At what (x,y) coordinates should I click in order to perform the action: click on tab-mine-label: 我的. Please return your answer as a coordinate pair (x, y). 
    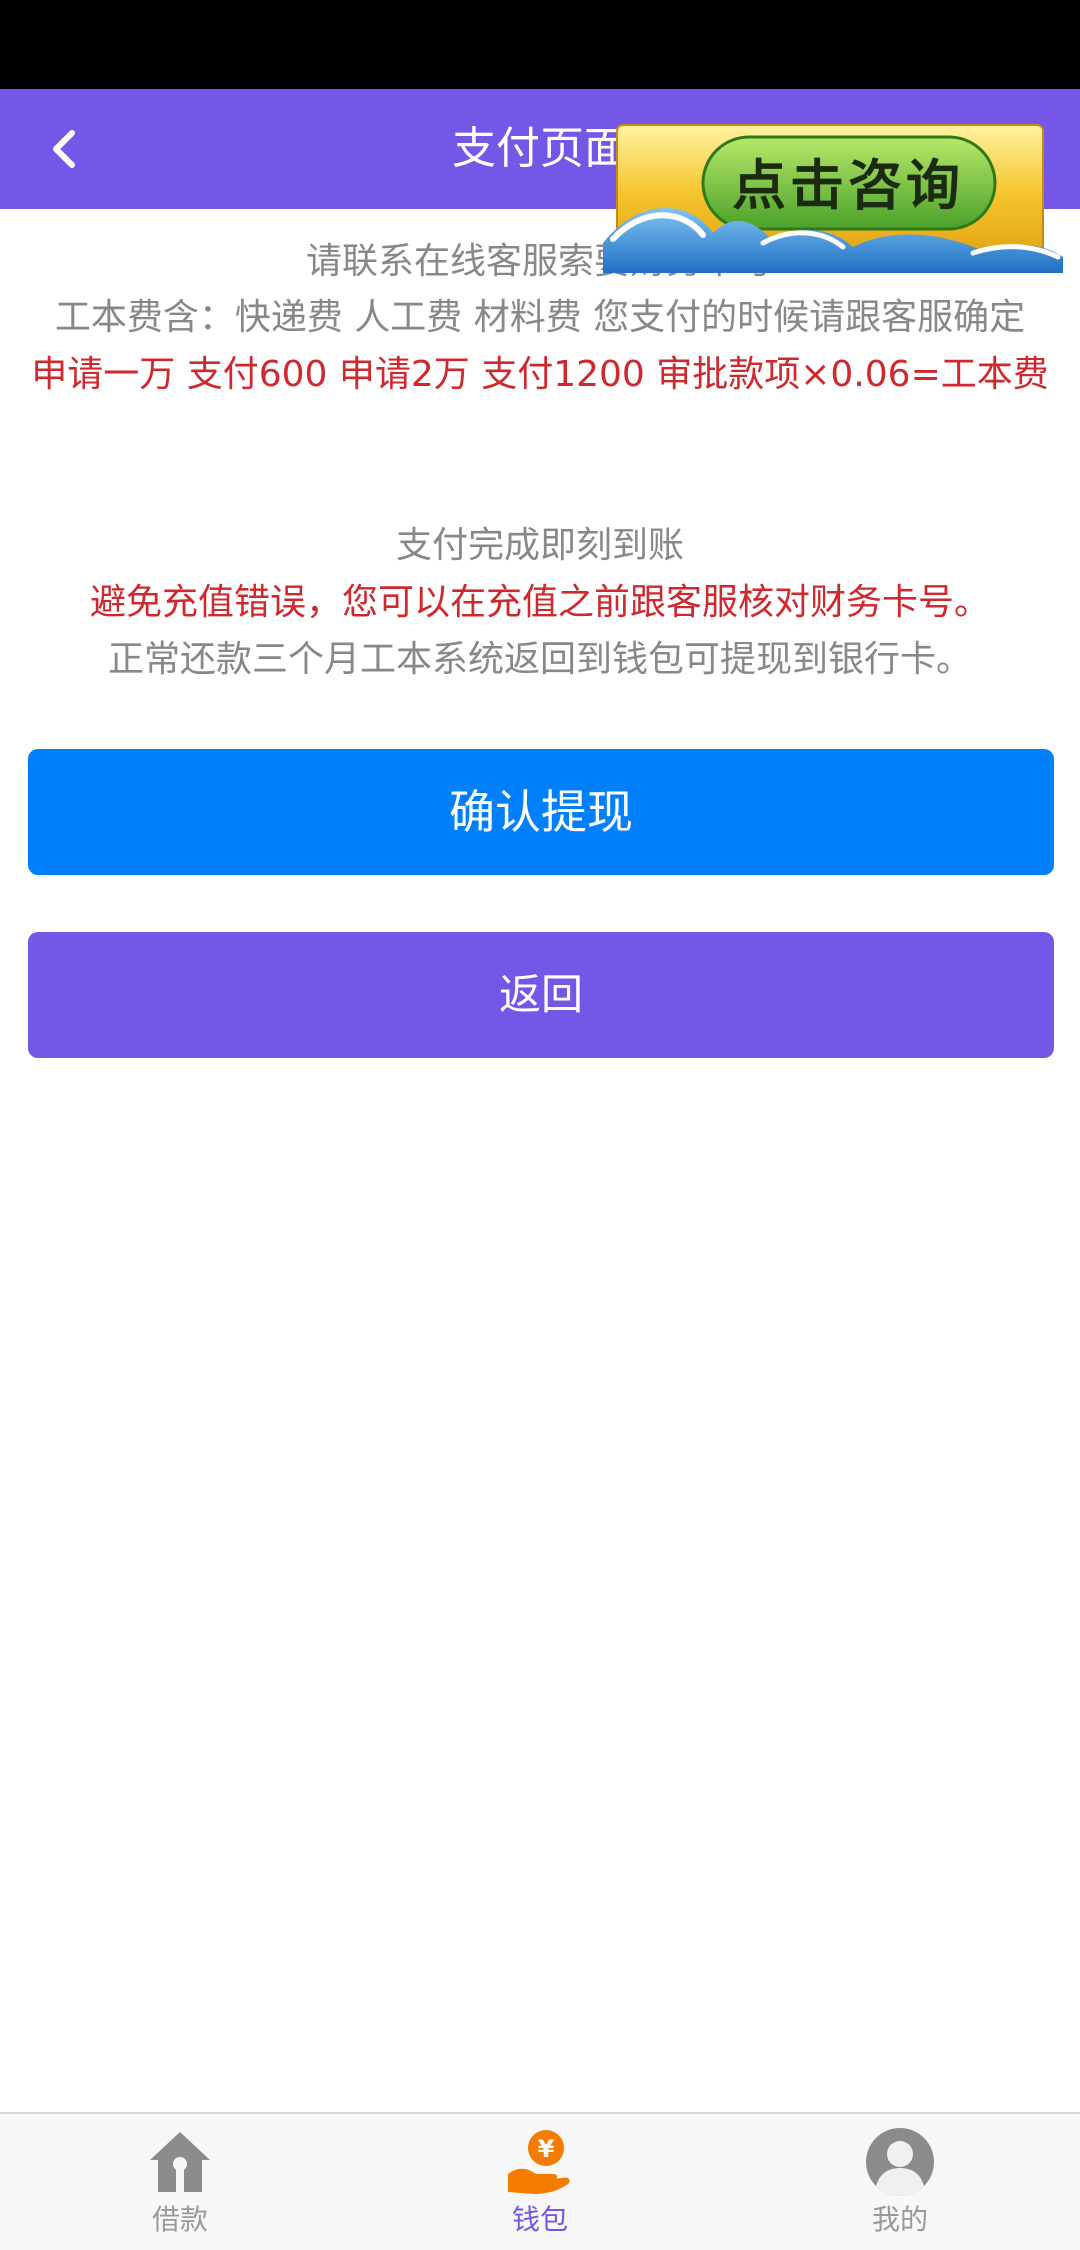
    Looking at the image, I should click on (899, 2219).